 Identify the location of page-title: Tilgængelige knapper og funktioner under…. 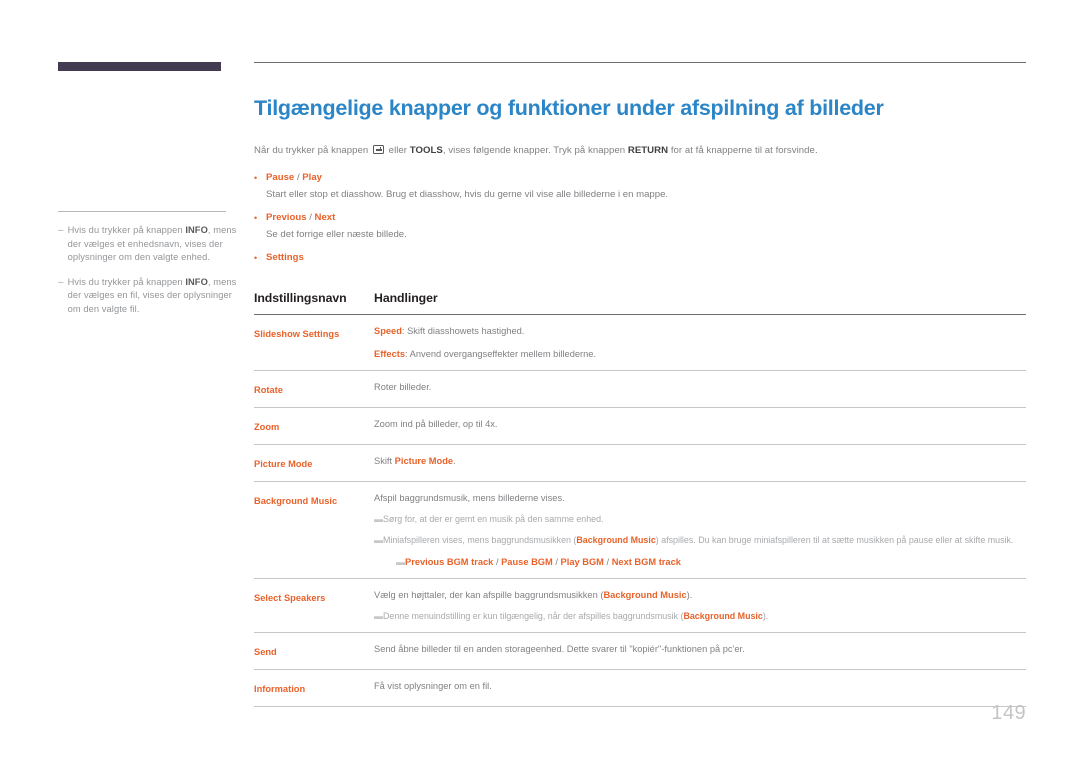
(569, 108).